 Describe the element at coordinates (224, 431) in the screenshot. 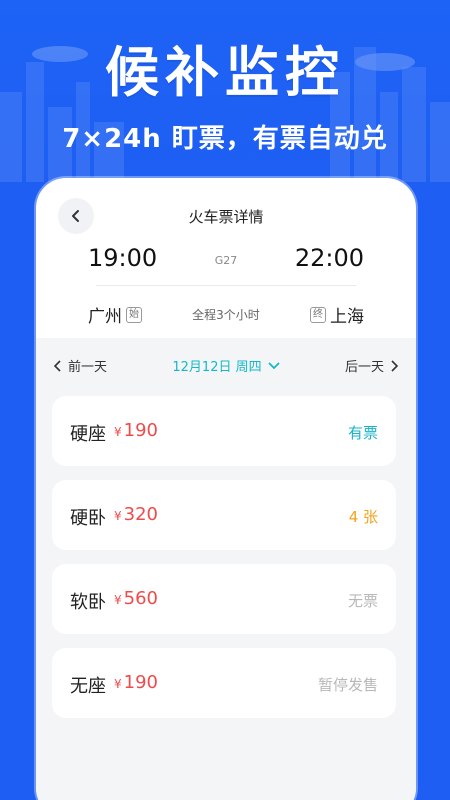

I see `seat-card-hard-seat: 硬座 ¥190 有票` at that location.